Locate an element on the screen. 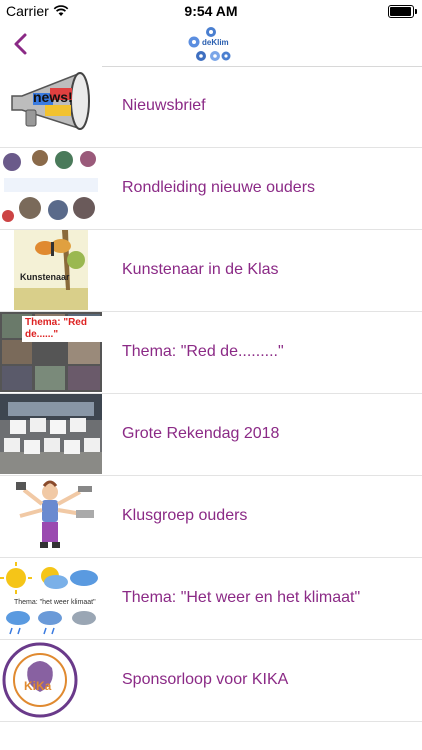 This screenshot has height=750, width=422. status-bar: Carrier 9:54 AM is located at coordinates (211, 11).